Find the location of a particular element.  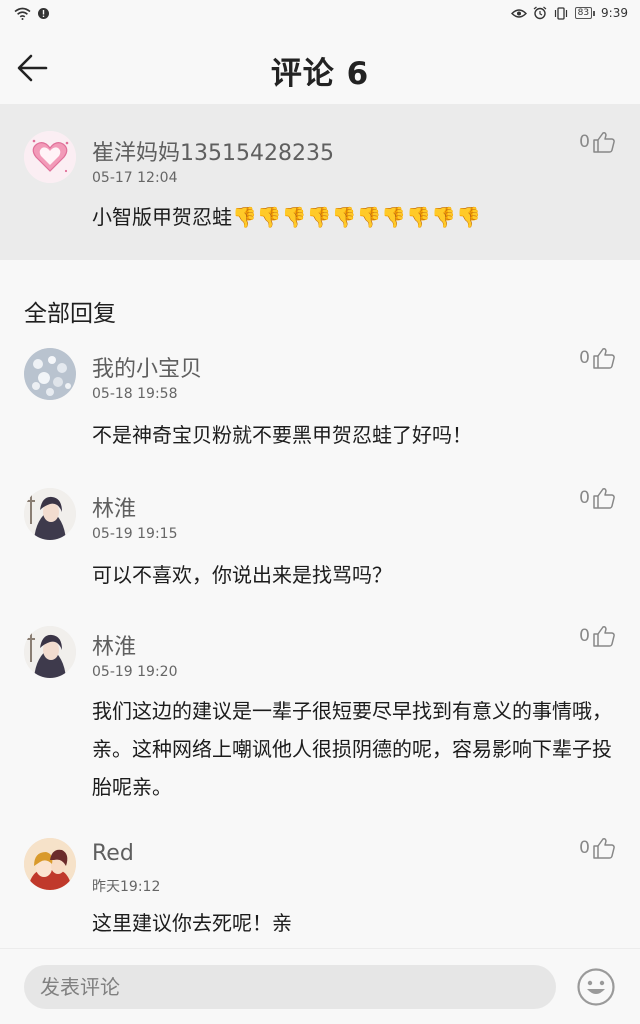

comment-time: 05-17 12:04 is located at coordinates (135, 178).